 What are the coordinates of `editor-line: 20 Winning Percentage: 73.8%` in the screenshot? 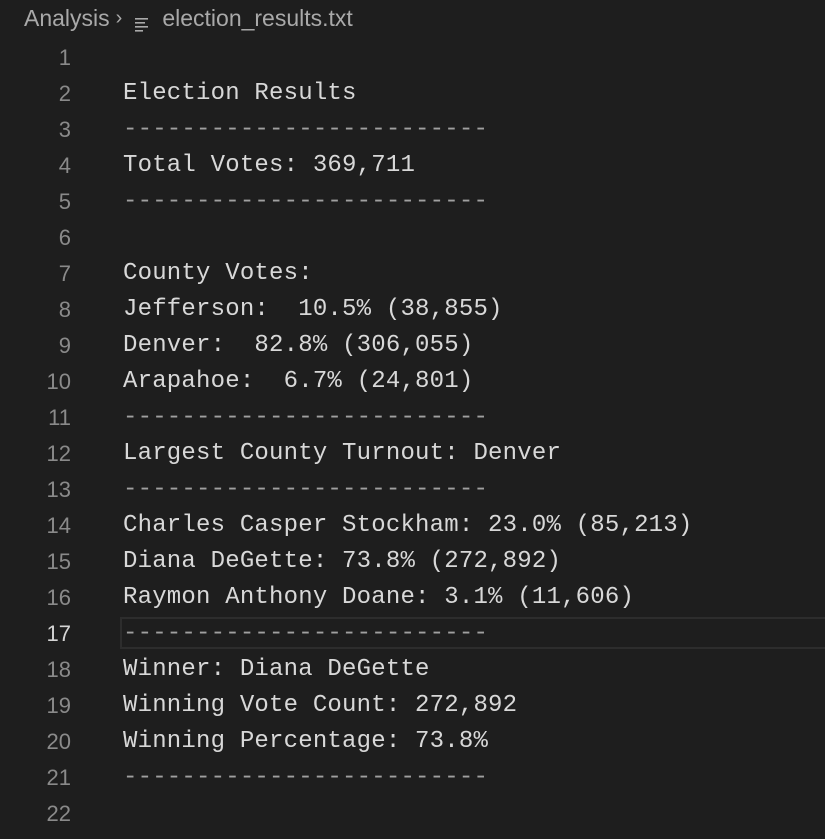 It's located at (412, 742).